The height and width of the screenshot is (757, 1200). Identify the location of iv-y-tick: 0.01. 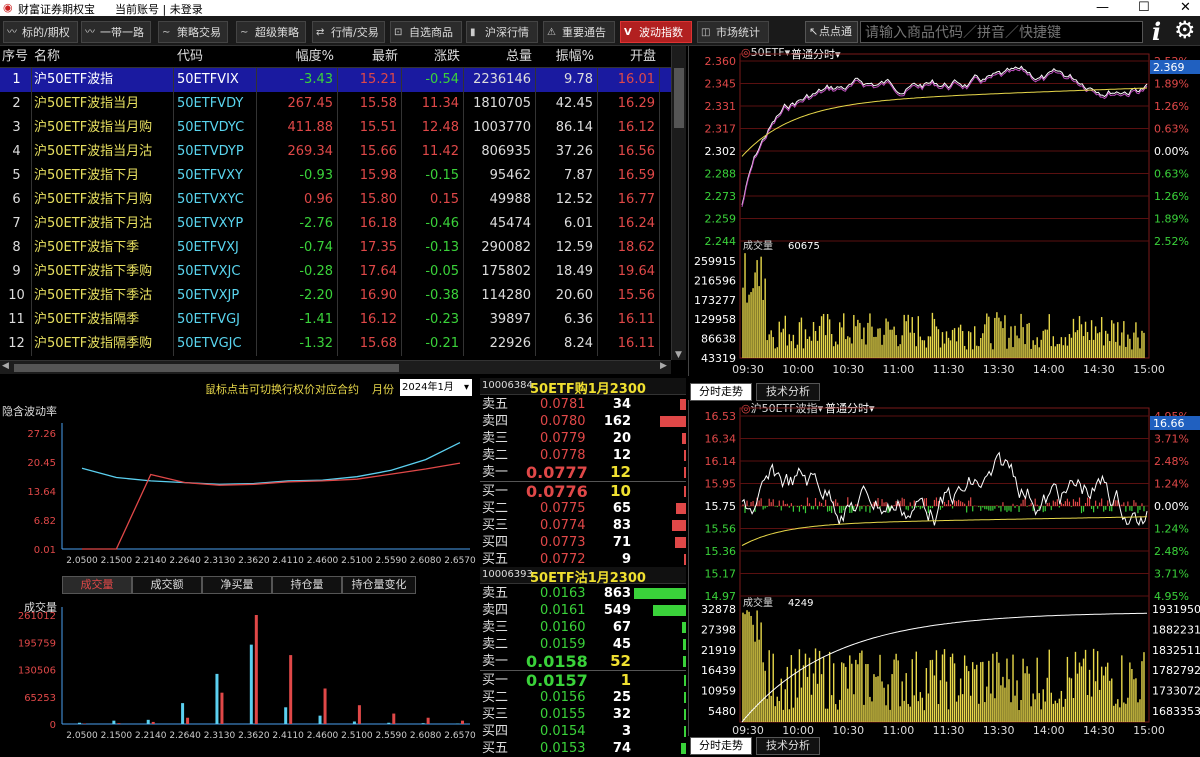
(45, 550).